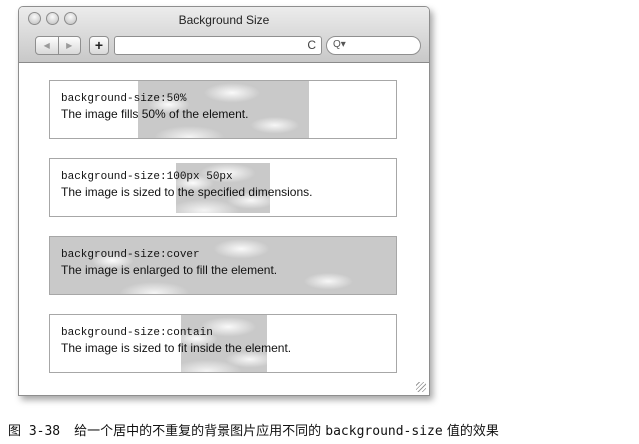 The width and height of the screenshot is (639, 444). I want to click on caption-code: background-size, so click(384, 431).